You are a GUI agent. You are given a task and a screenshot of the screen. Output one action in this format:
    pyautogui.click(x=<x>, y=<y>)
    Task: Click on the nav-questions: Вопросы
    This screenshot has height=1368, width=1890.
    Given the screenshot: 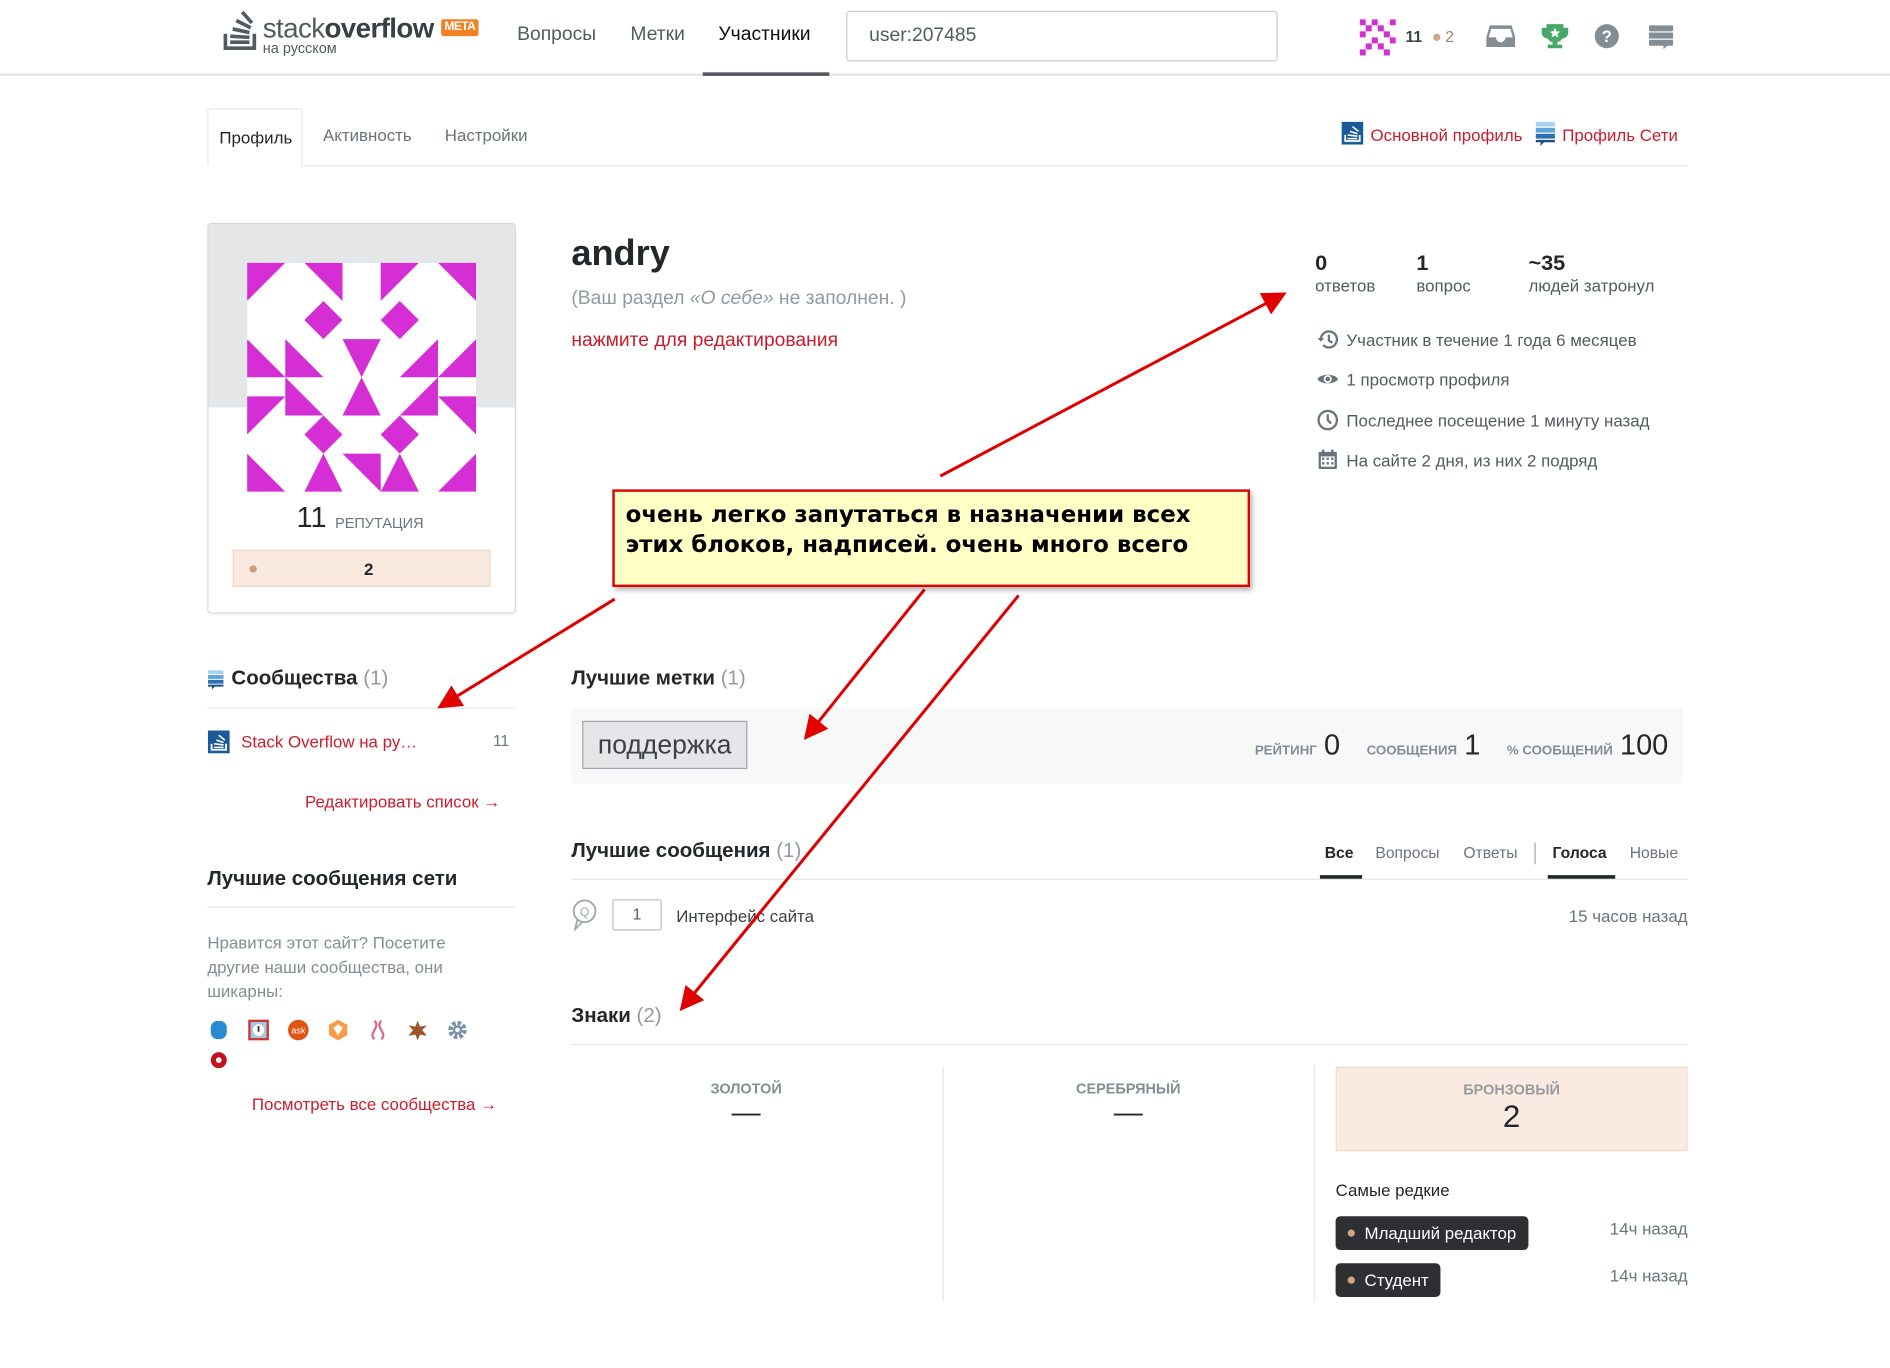 What is the action you would take?
    pyautogui.click(x=556, y=35)
    